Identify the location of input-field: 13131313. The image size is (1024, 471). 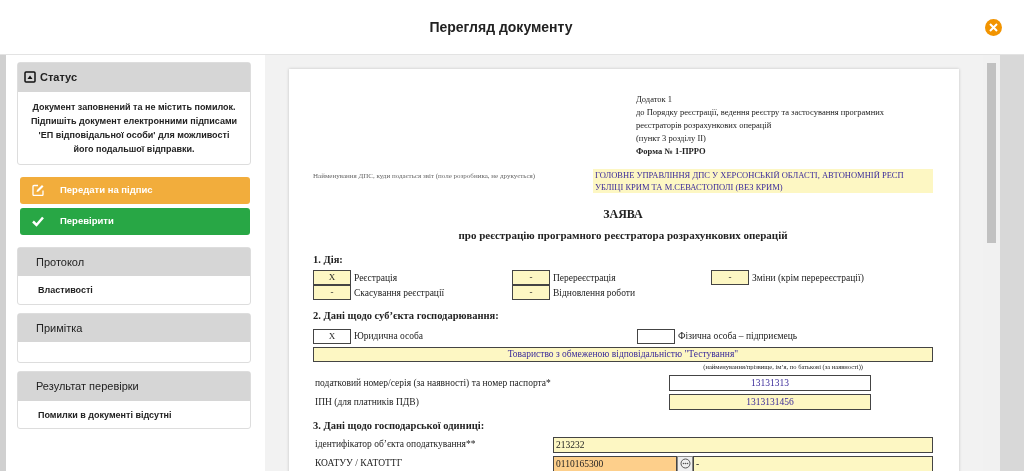
(770, 382).